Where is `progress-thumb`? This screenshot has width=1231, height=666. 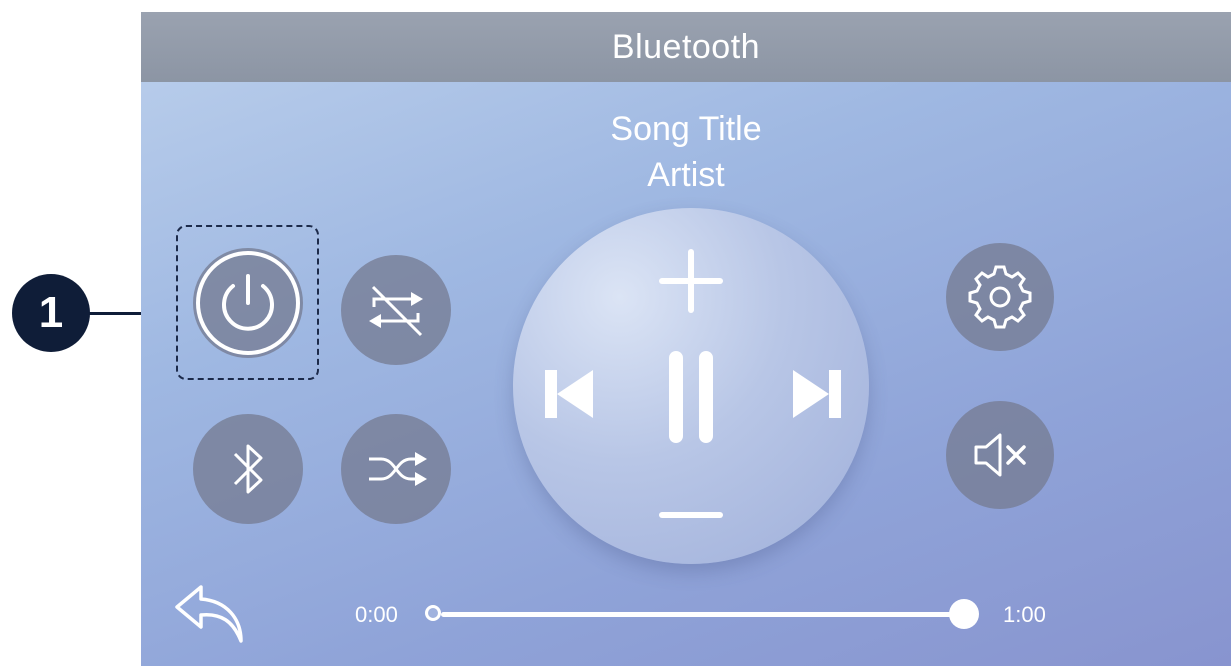
progress-thumb is located at coordinates (964, 614).